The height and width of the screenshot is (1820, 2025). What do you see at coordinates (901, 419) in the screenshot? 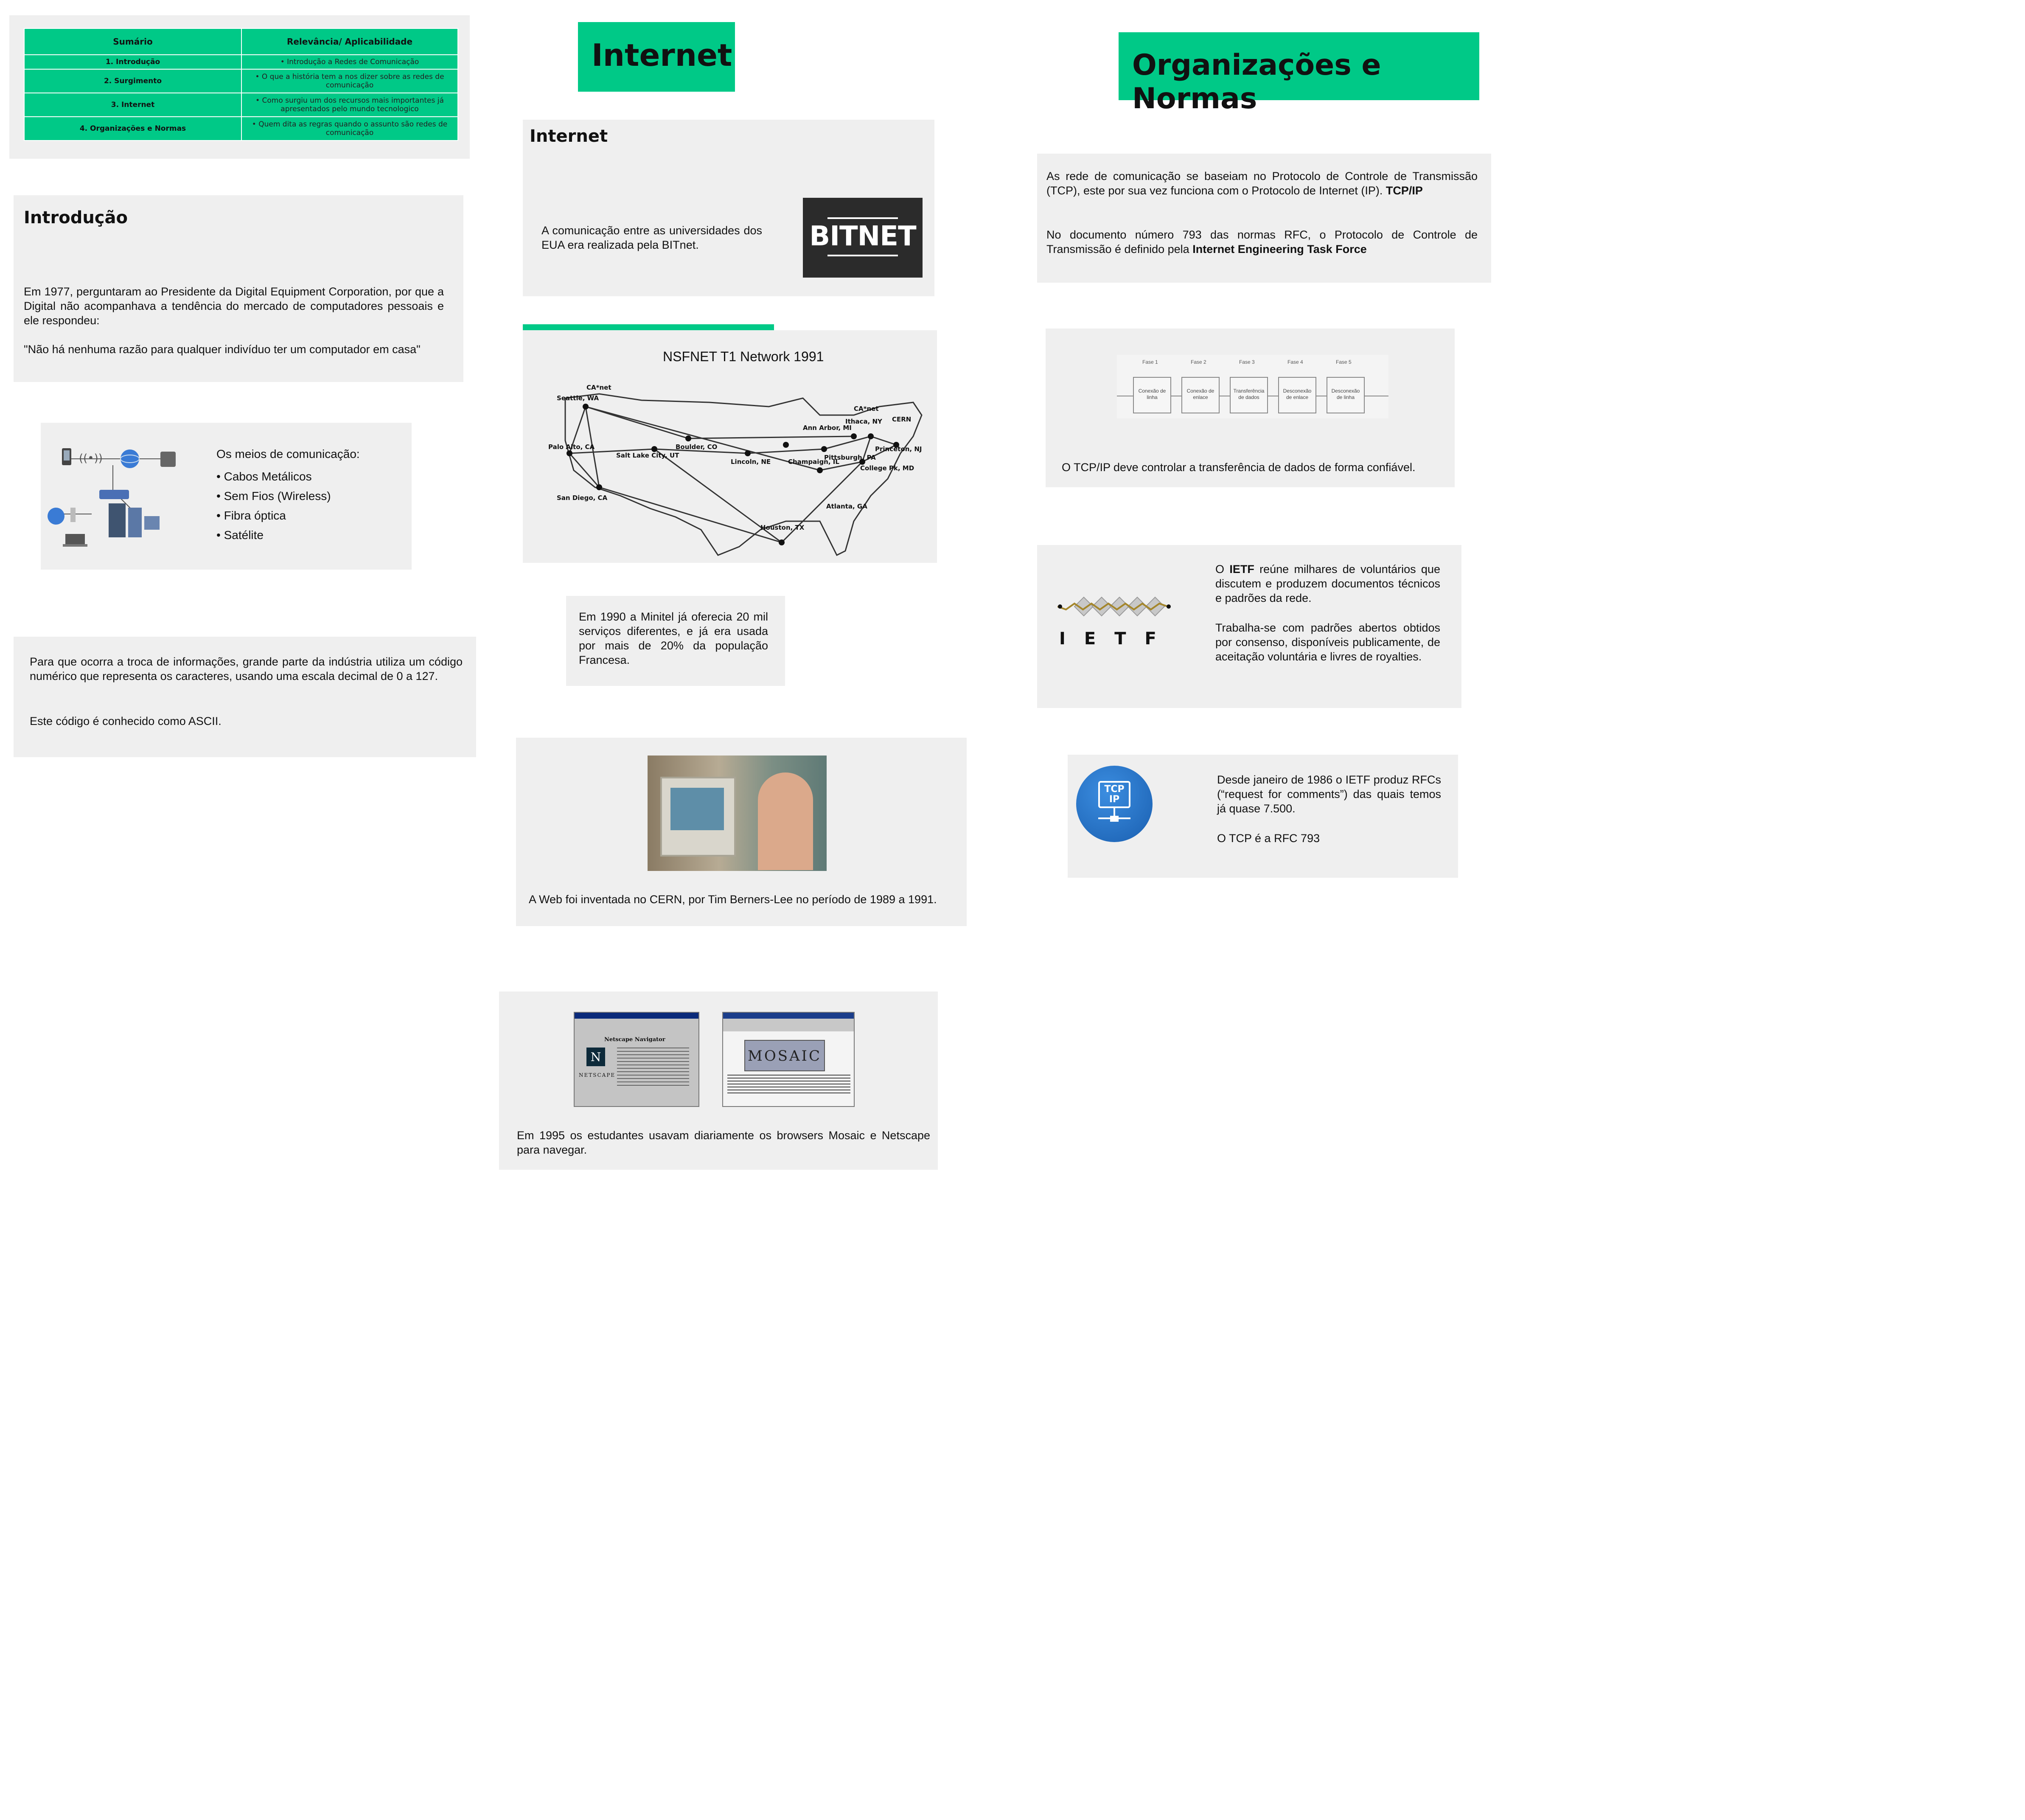
I see `nsfnet-label: CERN` at bounding box center [901, 419].